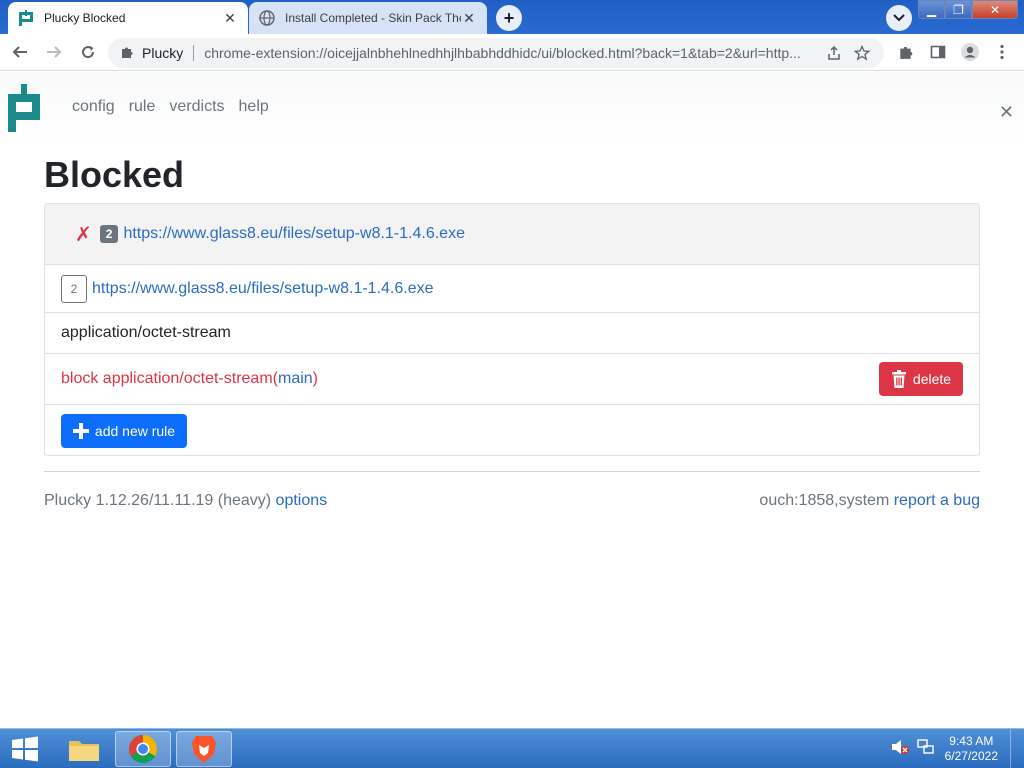  Describe the element at coordinates (898, 379) in the screenshot. I see `trash-icon` at that location.